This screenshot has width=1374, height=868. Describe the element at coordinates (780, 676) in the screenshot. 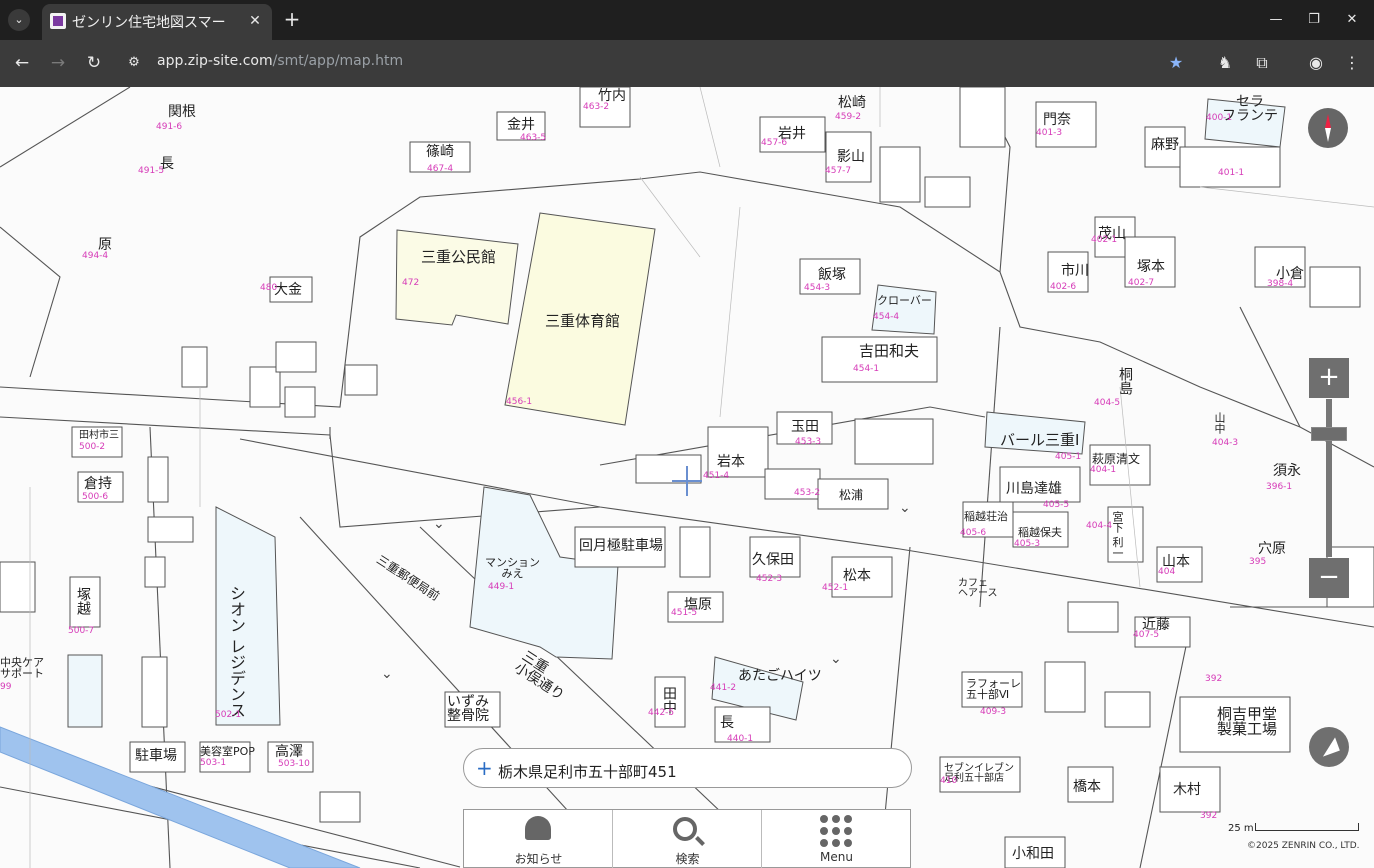

I see `building-label: あたごハイツ` at that location.